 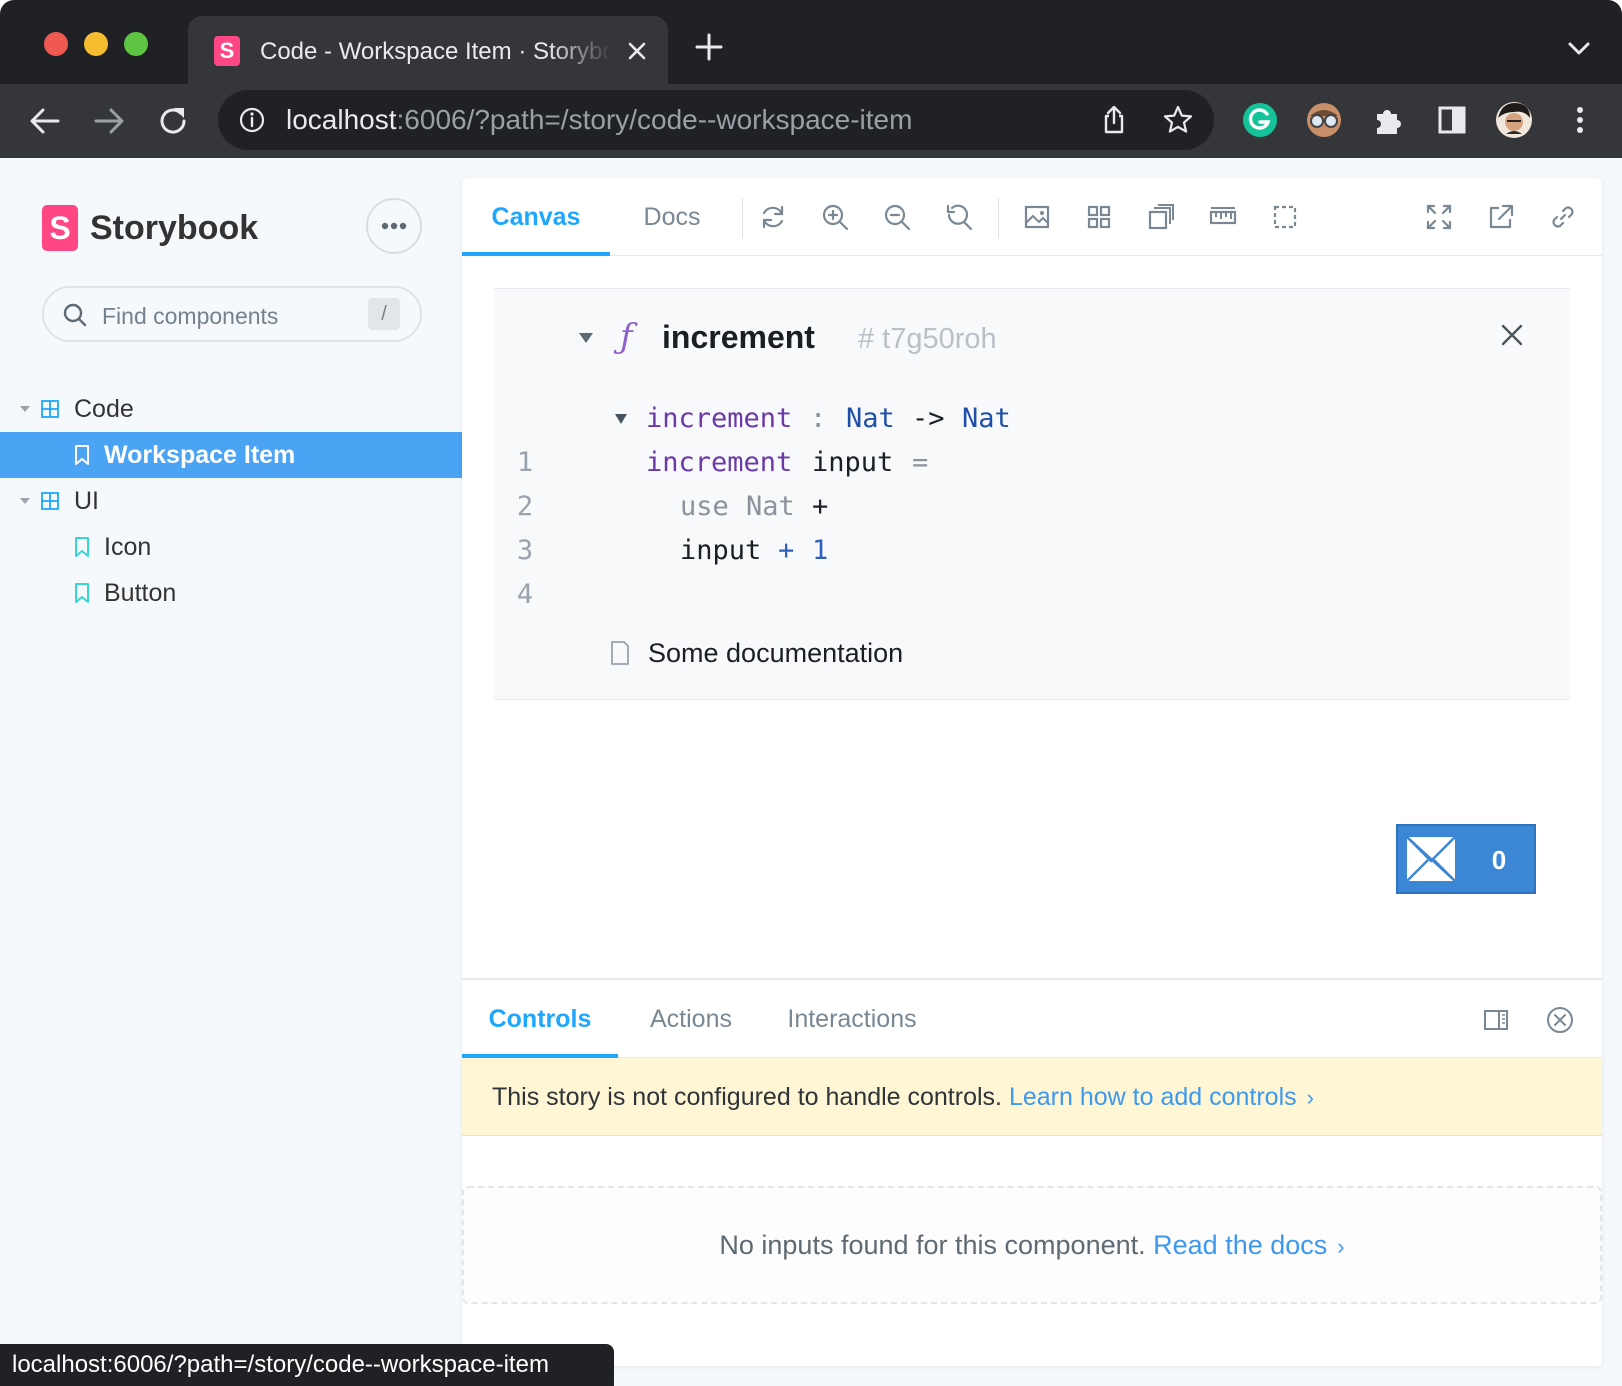 I want to click on reload-icon, so click(x=173, y=121).